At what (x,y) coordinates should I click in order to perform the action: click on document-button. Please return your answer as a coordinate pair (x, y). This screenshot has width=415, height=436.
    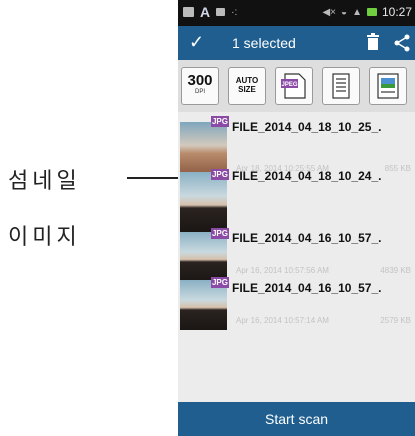
    Looking at the image, I should click on (341, 86).